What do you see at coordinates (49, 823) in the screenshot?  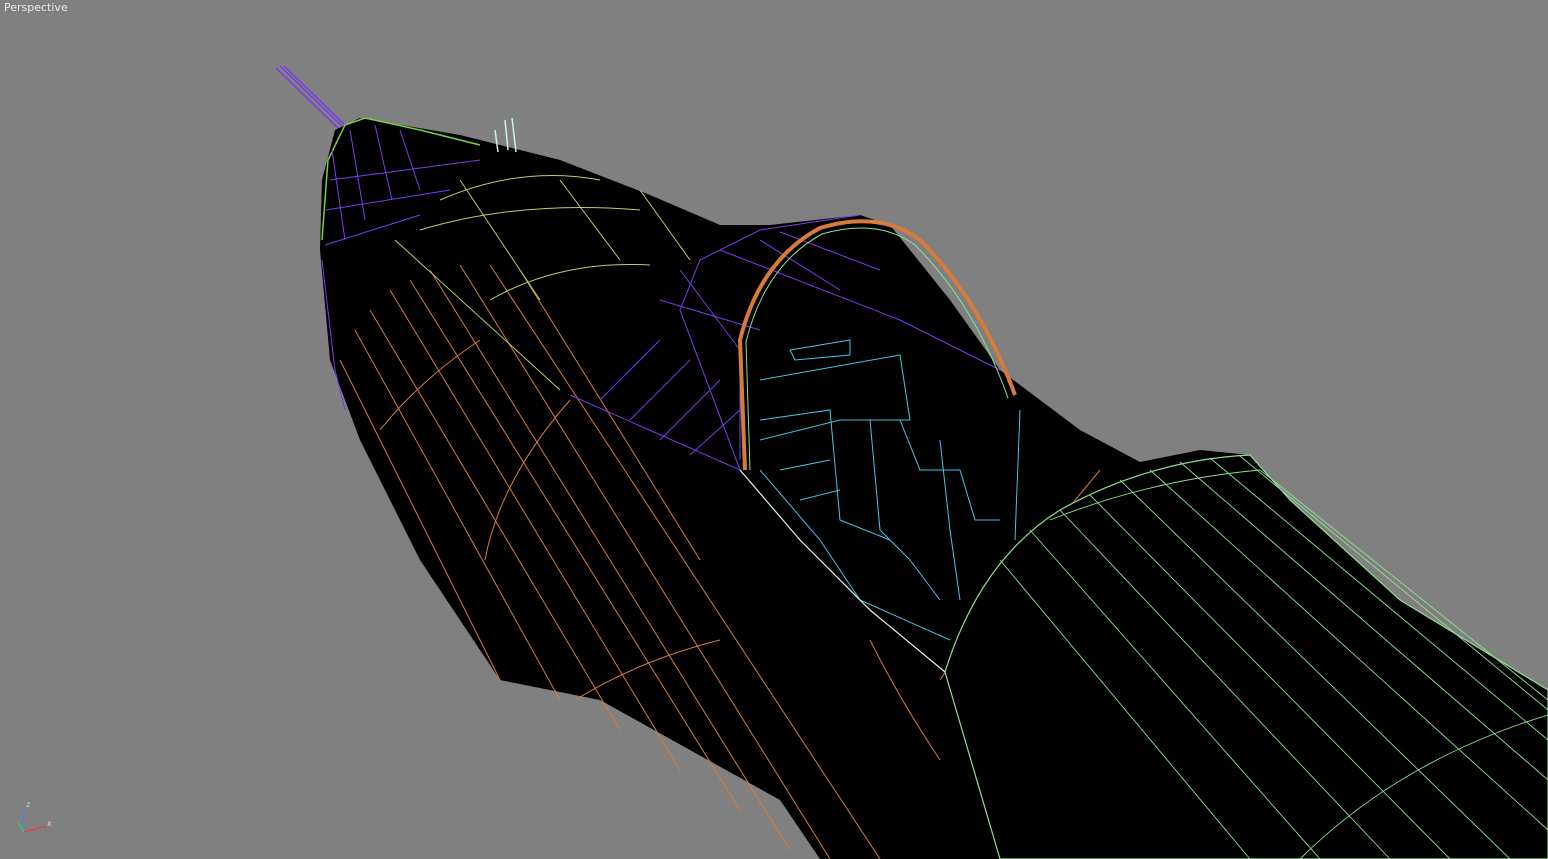 I see `axis-x-label: x` at bounding box center [49, 823].